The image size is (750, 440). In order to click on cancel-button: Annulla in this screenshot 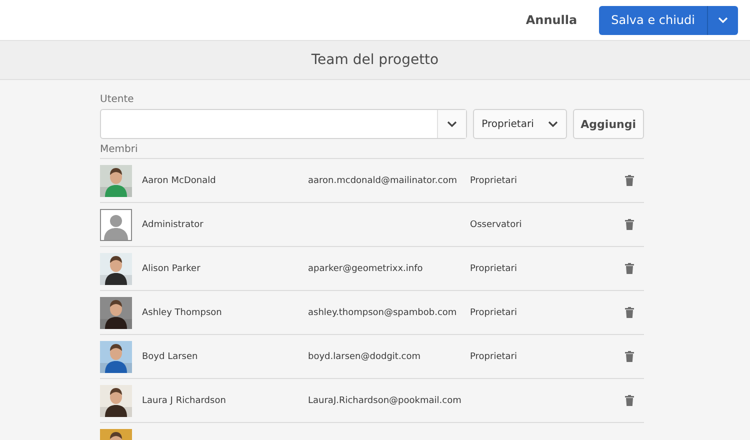, I will do `click(552, 20)`.